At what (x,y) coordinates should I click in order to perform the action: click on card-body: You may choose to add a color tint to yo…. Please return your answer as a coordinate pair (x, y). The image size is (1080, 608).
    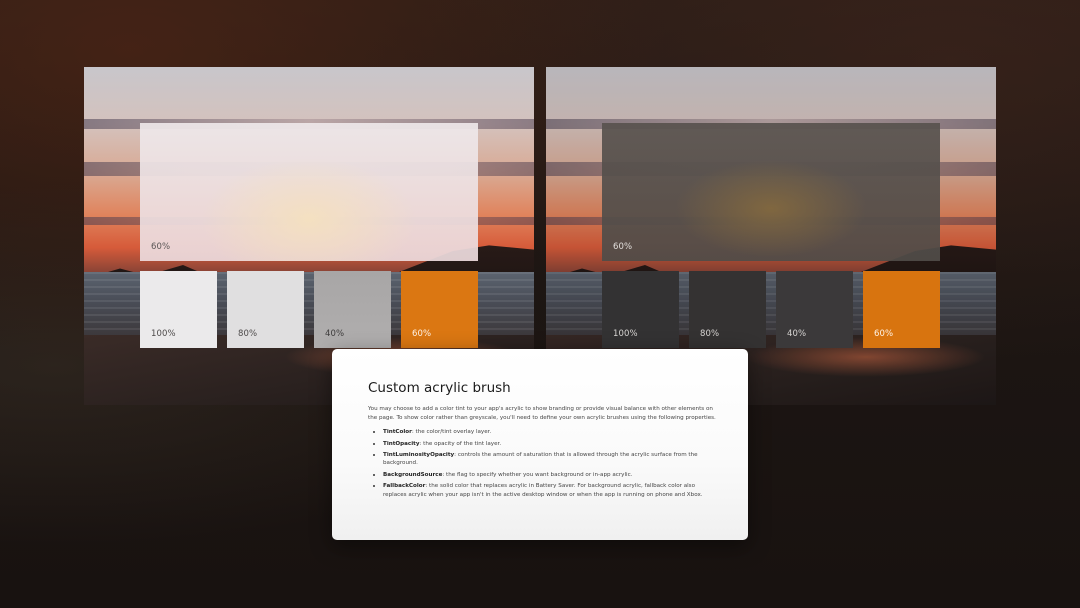
    Looking at the image, I should click on (543, 453).